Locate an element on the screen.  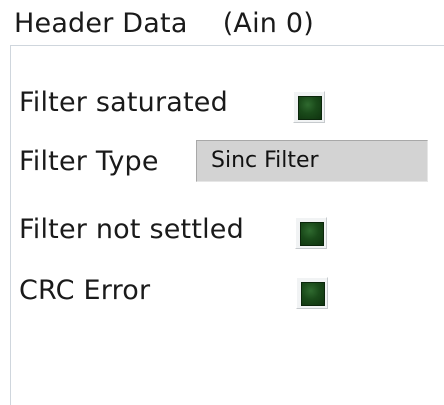
filter-saturated-led-indicator is located at coordinates (310, 108).